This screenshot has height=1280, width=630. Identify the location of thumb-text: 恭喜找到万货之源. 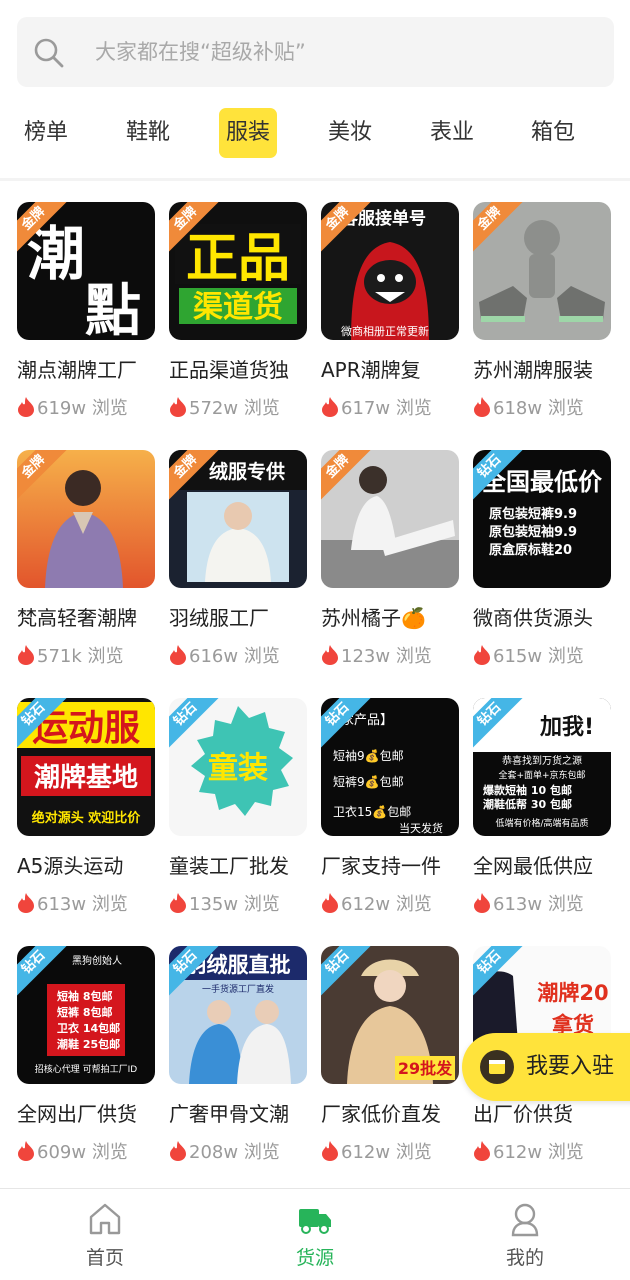
(542, 760).